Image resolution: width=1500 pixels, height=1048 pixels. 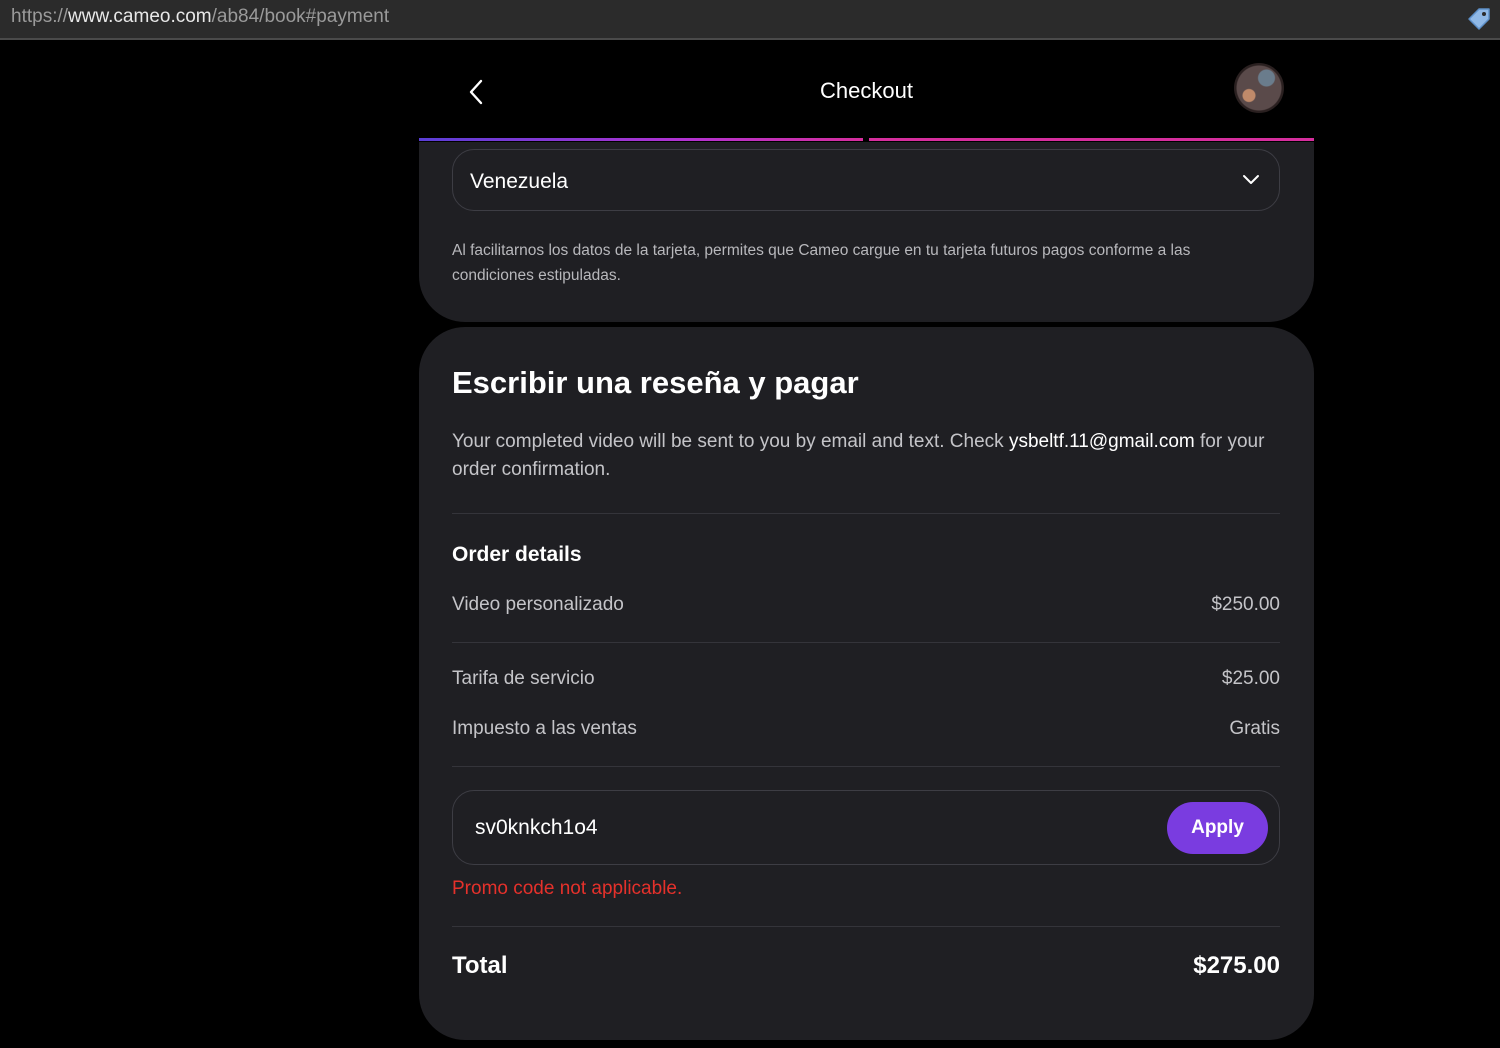 I want to click on url-text: https://www.cameo.com/ab84/book#payment, so click(x=200, y=17).